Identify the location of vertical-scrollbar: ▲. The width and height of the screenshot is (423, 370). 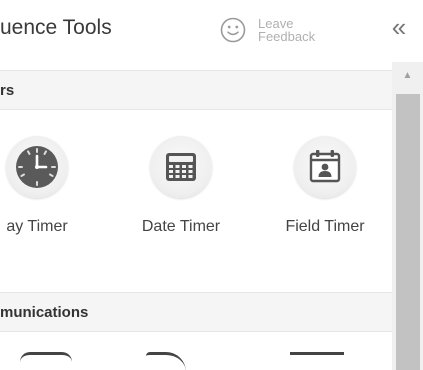
(407, 216).